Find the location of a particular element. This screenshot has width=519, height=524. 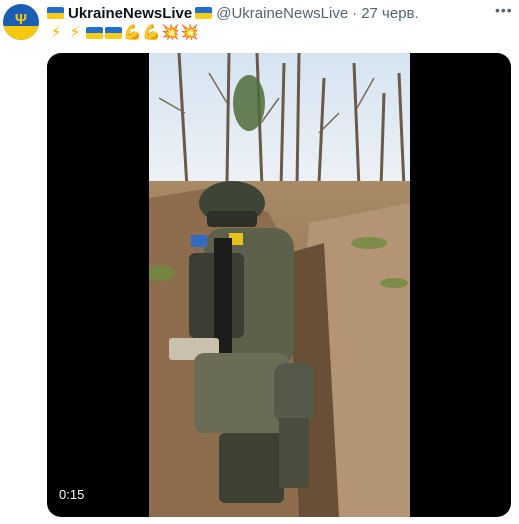

more-options-icon: ••• is located at coordinates (503, 10).